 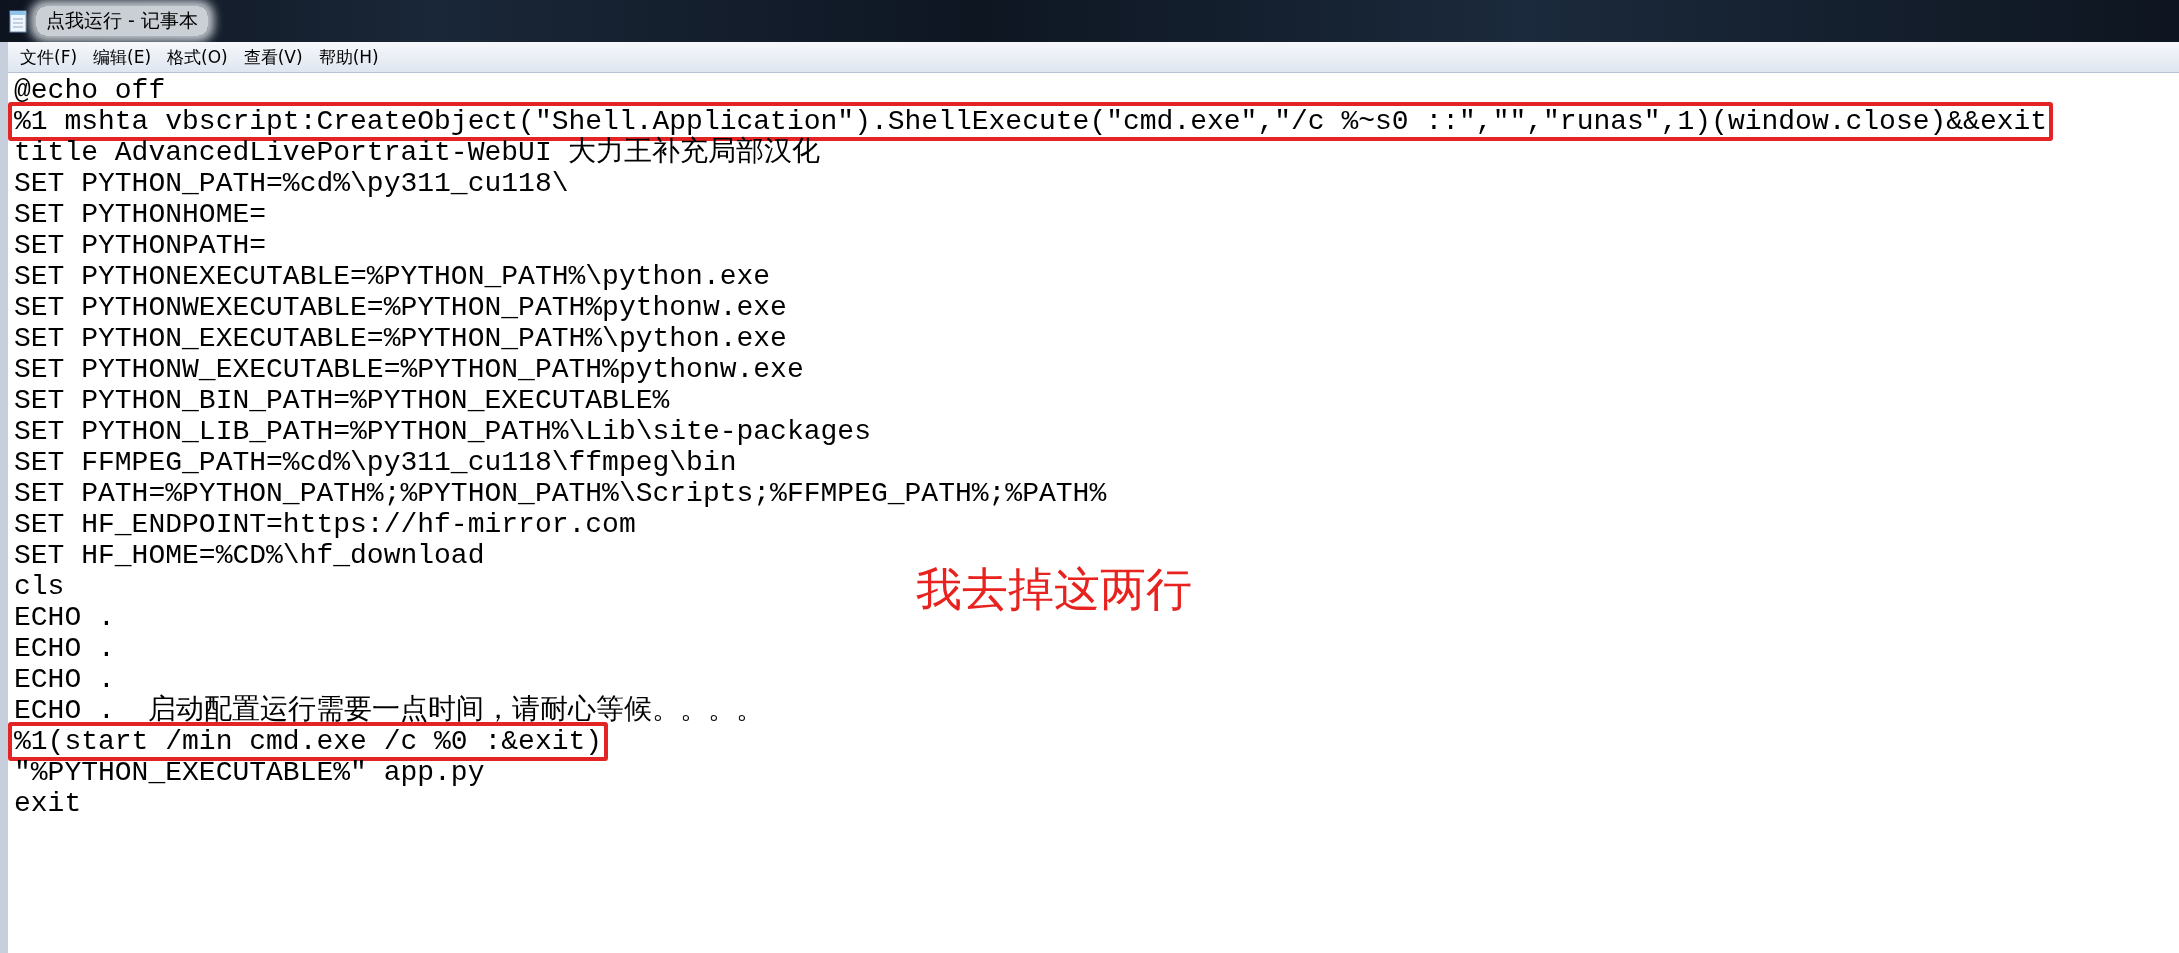 What do you see at coordinates (325, 525) in the screenshot?
I see `code-line: SET HF_ENDPOINT=https://hf-mirror.com` at bounding box center [325, 525].